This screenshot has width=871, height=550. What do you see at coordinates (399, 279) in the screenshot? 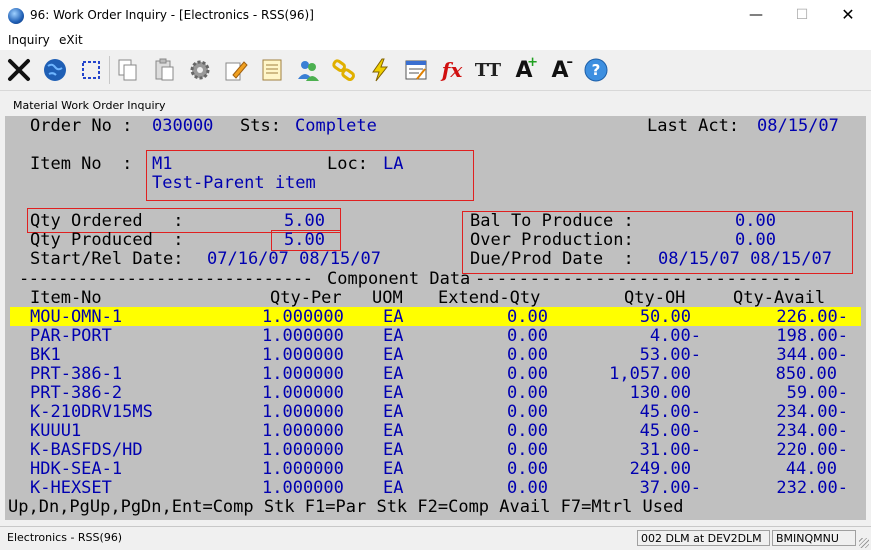
I see `component-data-title: Component Data` at bounding box center [399, 279].